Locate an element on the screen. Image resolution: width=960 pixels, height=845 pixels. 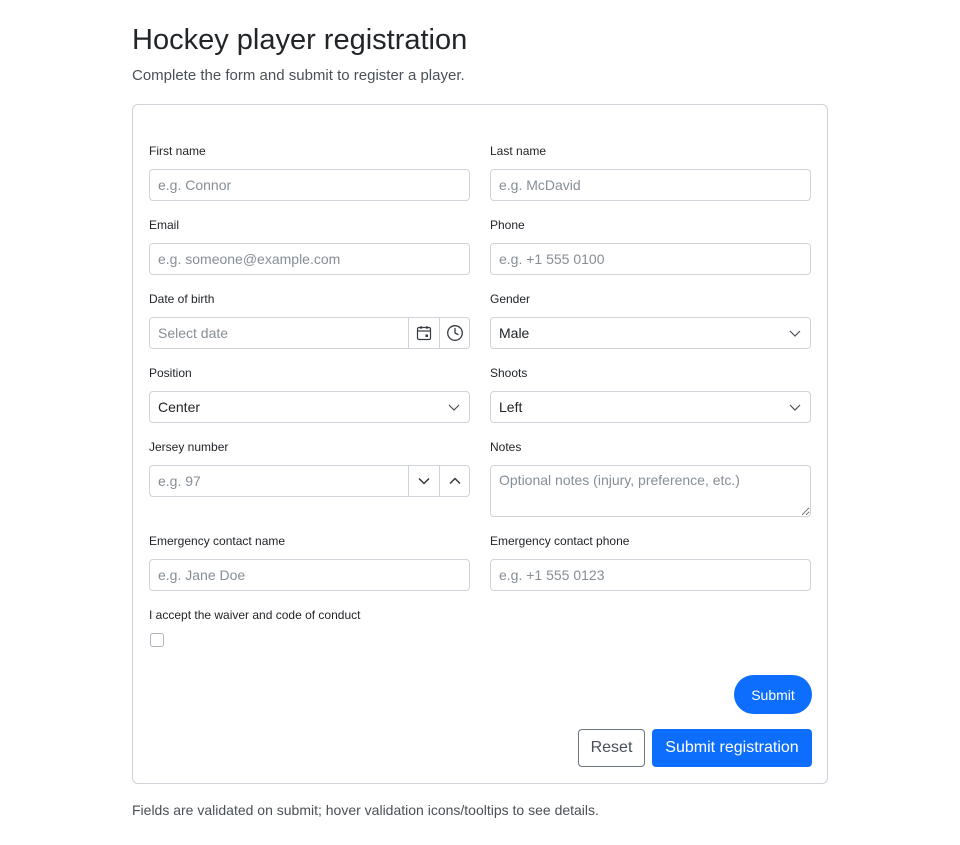
email-label: Email is located at coordinates (164, 225).